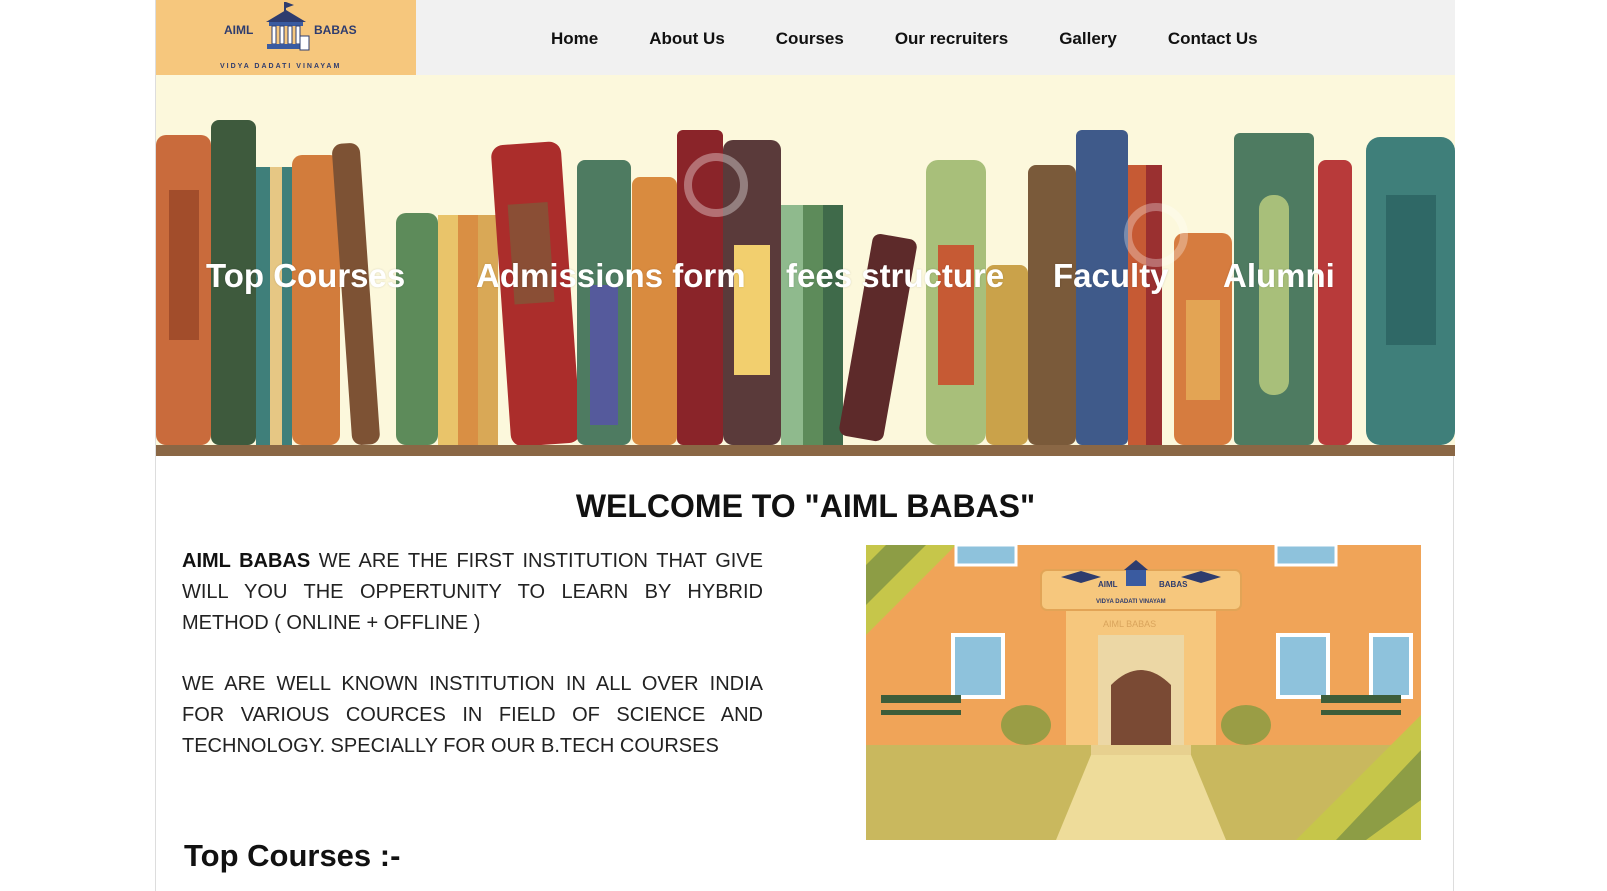  I want to click on hero-link-faculty: Faculty, so click(1111, 276).